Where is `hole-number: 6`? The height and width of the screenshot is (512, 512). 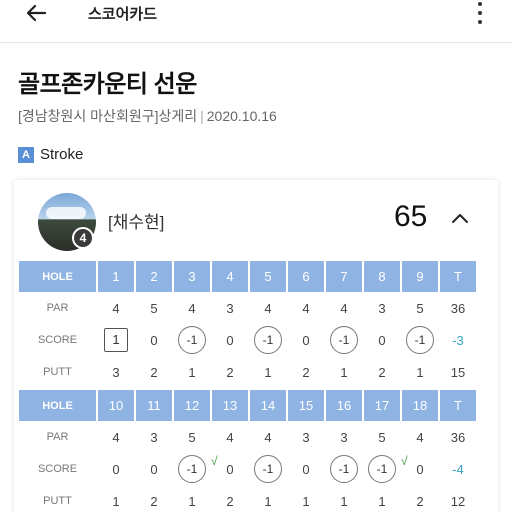 hole-number: 6 is located at coordinates (306, 276).